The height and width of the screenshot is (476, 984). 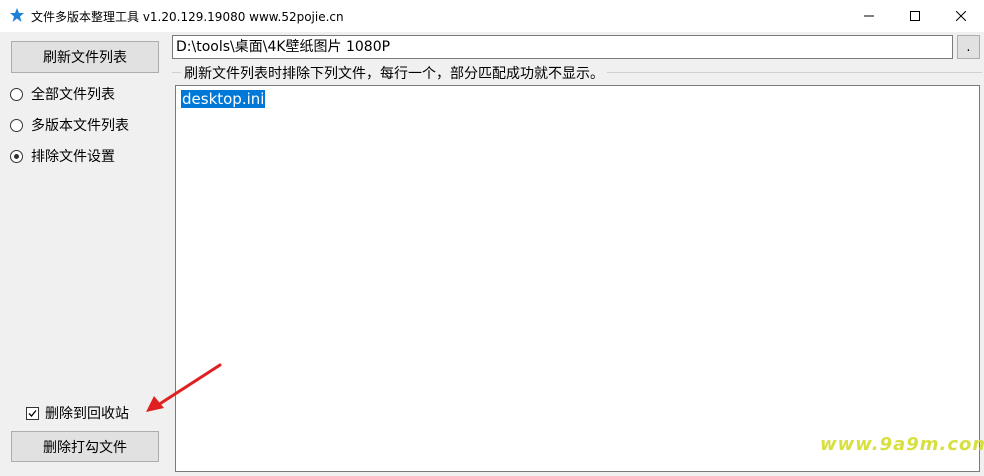 I want to click on check-icon, so click(x=32, y=413).